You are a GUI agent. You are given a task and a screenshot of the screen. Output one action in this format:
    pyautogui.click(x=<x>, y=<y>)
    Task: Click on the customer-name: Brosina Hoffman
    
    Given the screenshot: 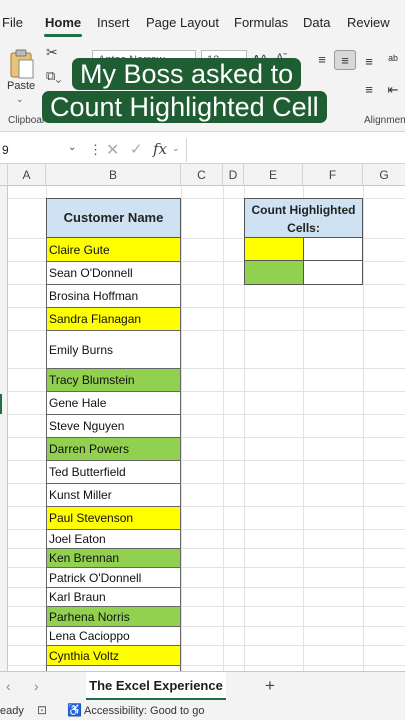 What is the action you would take?
    pyautogui.click(x=94, y=296)
    